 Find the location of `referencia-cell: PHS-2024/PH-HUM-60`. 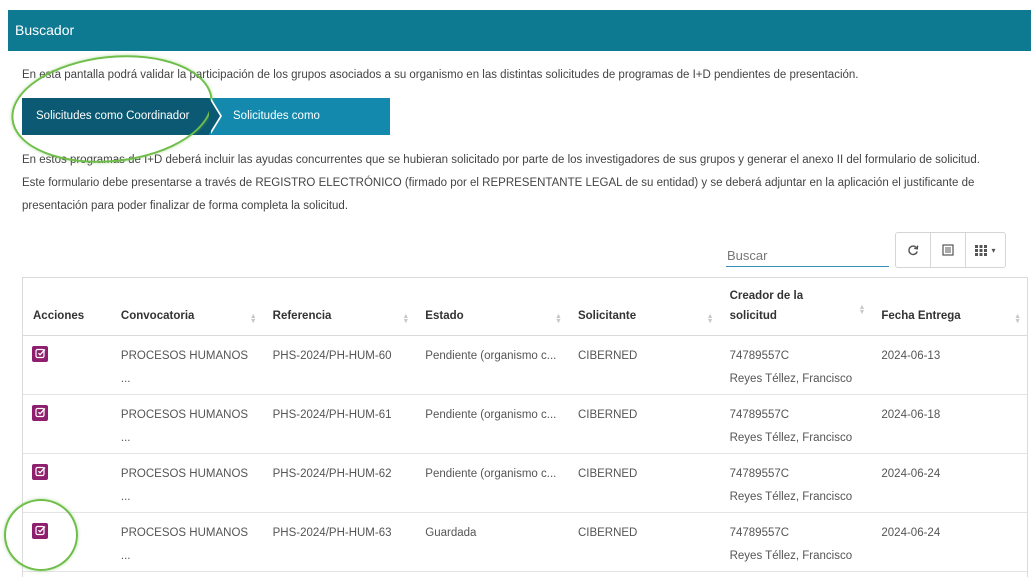

referencia-cell: PHS-2024/PH-HUM-60 is located at coordinates (339, 365).